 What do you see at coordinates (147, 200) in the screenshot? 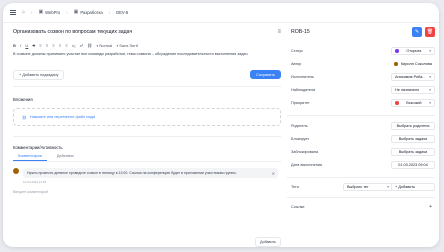
I see `comment-input: Введите комментарий` at bounding box center [147, 200].